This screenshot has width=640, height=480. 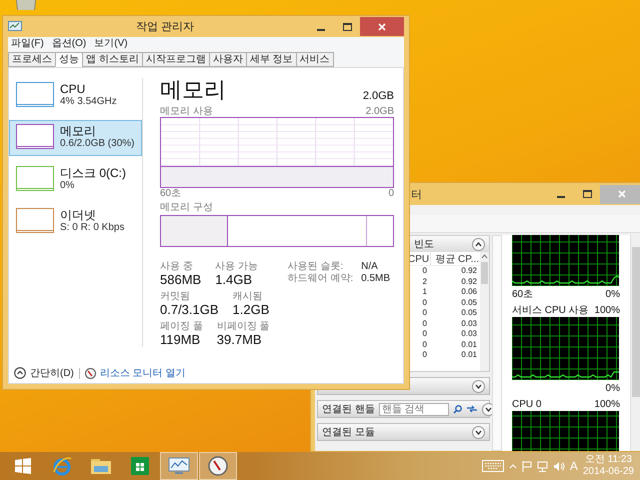 I want to click on tab: 세부 정보, so click(x=271, y=59).